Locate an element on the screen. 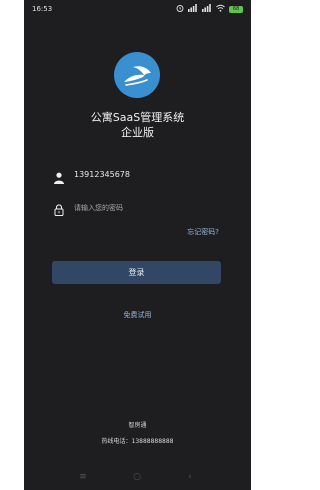 This screenshot has height=490, width=320. menu-icon: ≡ is located at coordinates (83, 477).